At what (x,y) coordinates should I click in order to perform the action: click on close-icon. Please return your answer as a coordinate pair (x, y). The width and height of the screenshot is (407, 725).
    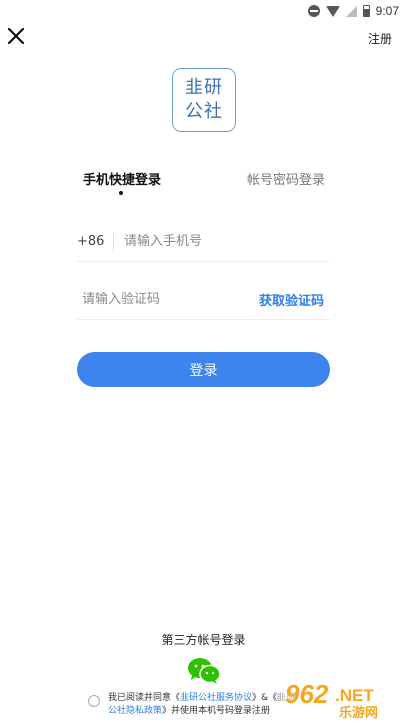
    Looking at the image, I should click on (16, 36).